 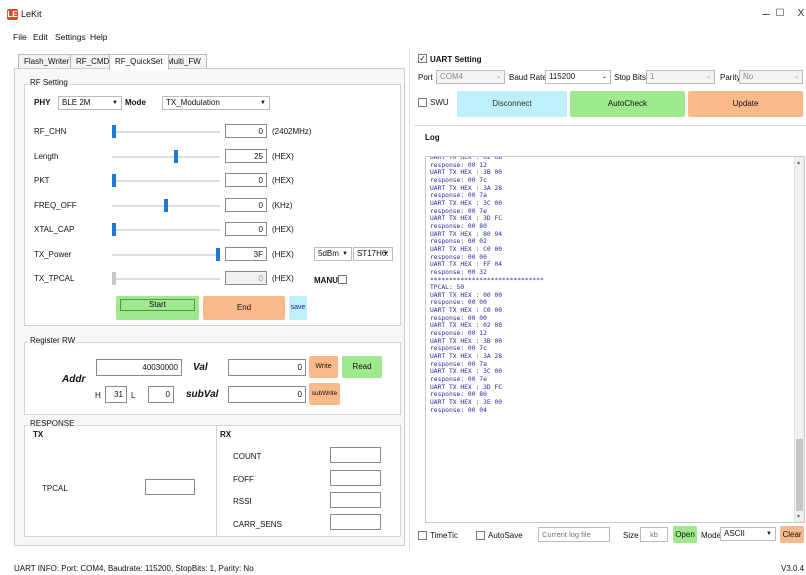 What do you see at coordinates (610, 125) in the screenshot?
I see `separator` at bounding box center [610, 125].